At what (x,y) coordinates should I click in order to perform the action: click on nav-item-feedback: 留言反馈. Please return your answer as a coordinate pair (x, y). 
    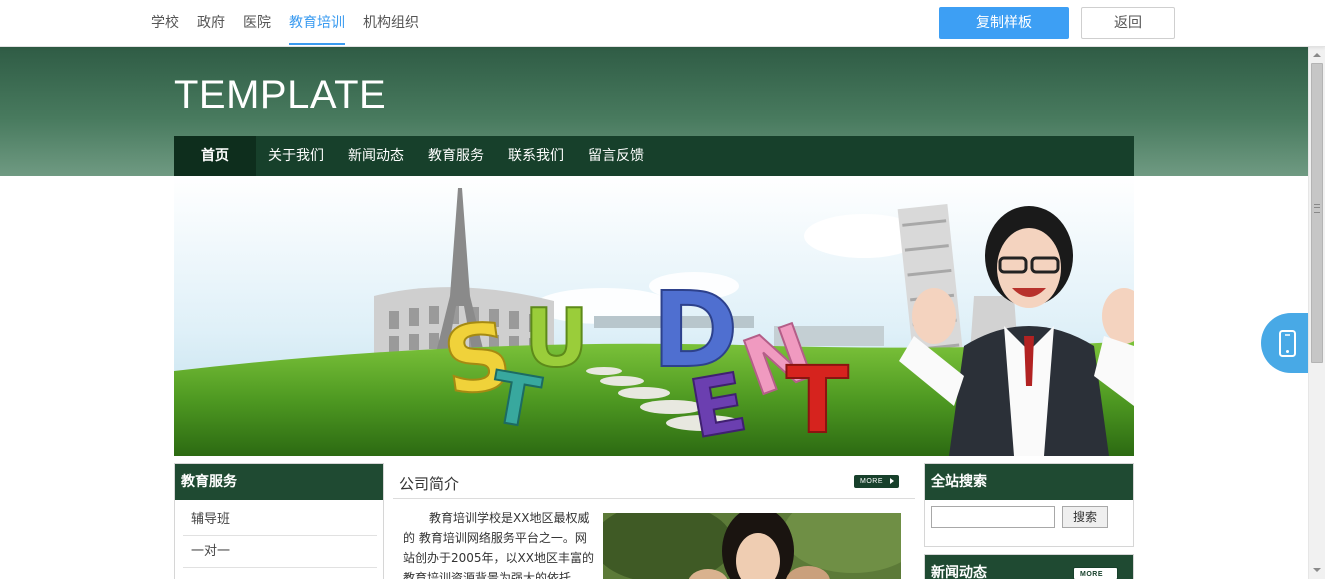
    Looking at the image, I should click on (616, 156).